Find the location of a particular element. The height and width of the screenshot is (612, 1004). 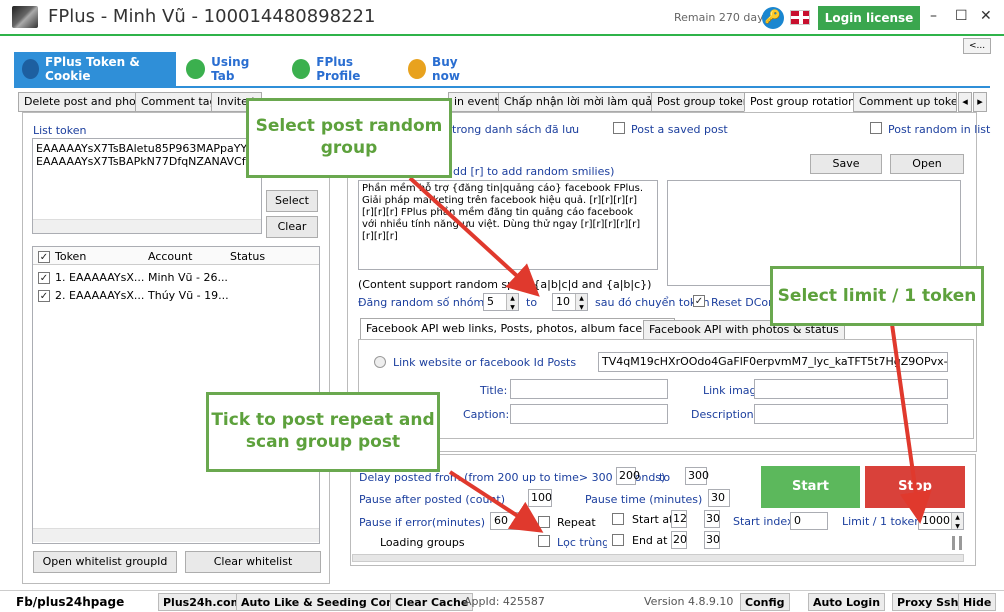

auto-login-button: Auto Login is located at coordinates (847, 602).